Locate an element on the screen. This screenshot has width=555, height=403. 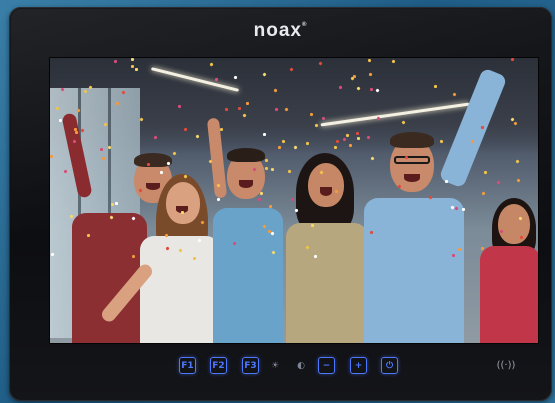
person-right-woman is located at coordinates (504, 270).